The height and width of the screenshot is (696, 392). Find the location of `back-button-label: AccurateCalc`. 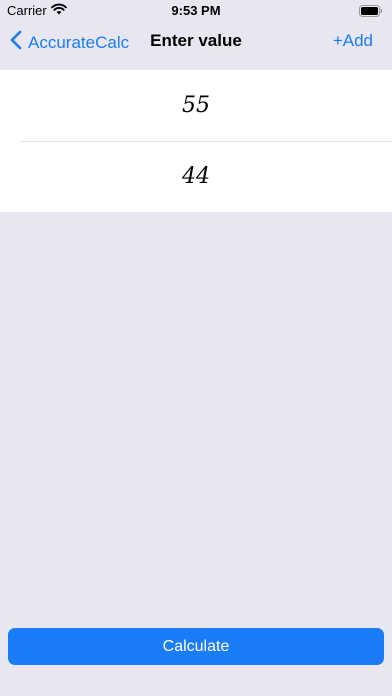

back-button-label: AccurateCalc is located at coordinates (79, 42).